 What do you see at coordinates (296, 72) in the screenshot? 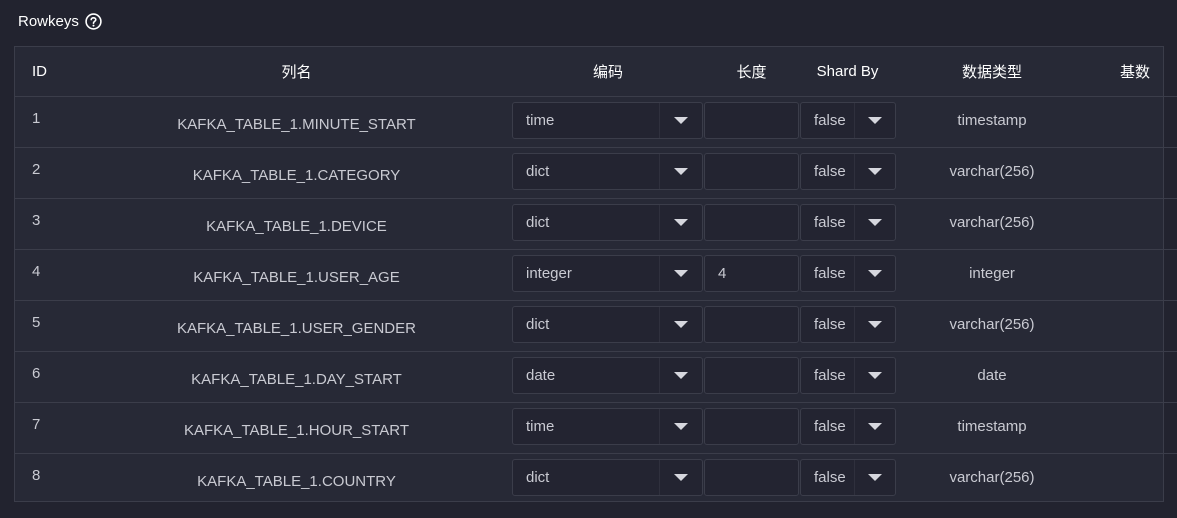
I see `column-header-name: 列名` at bounding box center [296, 72].